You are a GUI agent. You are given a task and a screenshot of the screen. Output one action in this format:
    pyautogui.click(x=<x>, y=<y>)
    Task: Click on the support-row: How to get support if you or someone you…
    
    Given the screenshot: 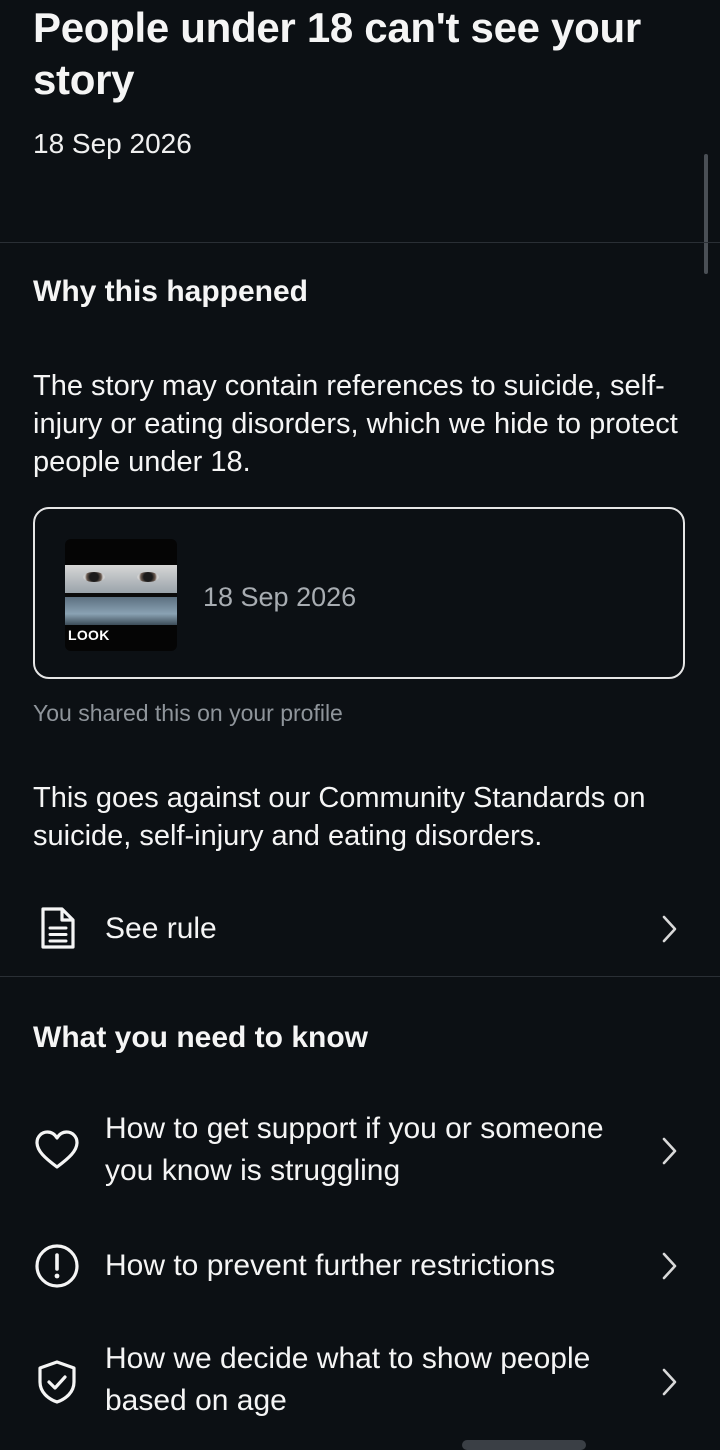 What is the action you would take?
    pyautogui.click(x=360, y=1151)
    